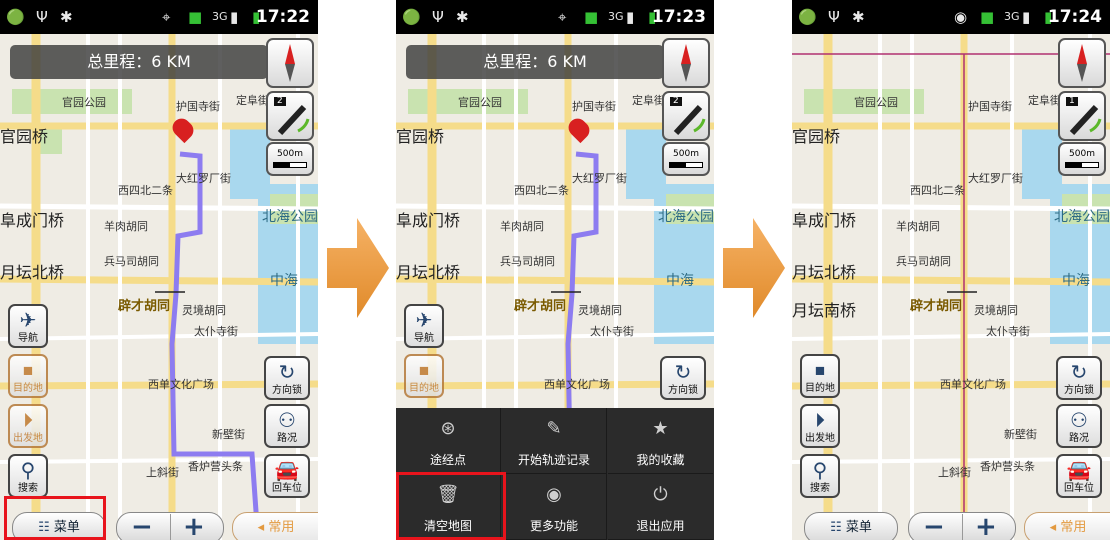 This screenshot has height=540, width=1110. I want to click on gps-button: 1, so click(1082, 116).